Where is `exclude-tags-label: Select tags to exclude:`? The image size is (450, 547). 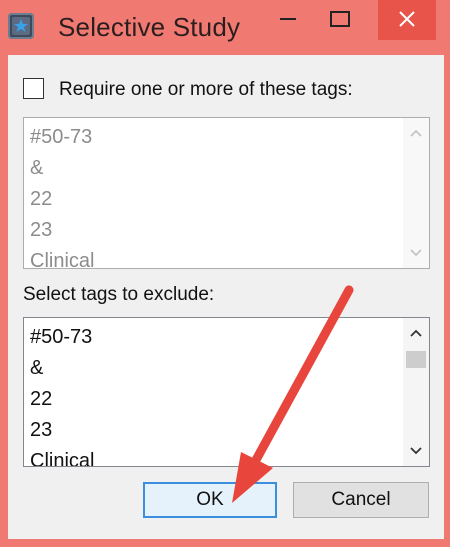
exclude-tags-label: Select tags to exclude: is located at coordinates (119, 294).